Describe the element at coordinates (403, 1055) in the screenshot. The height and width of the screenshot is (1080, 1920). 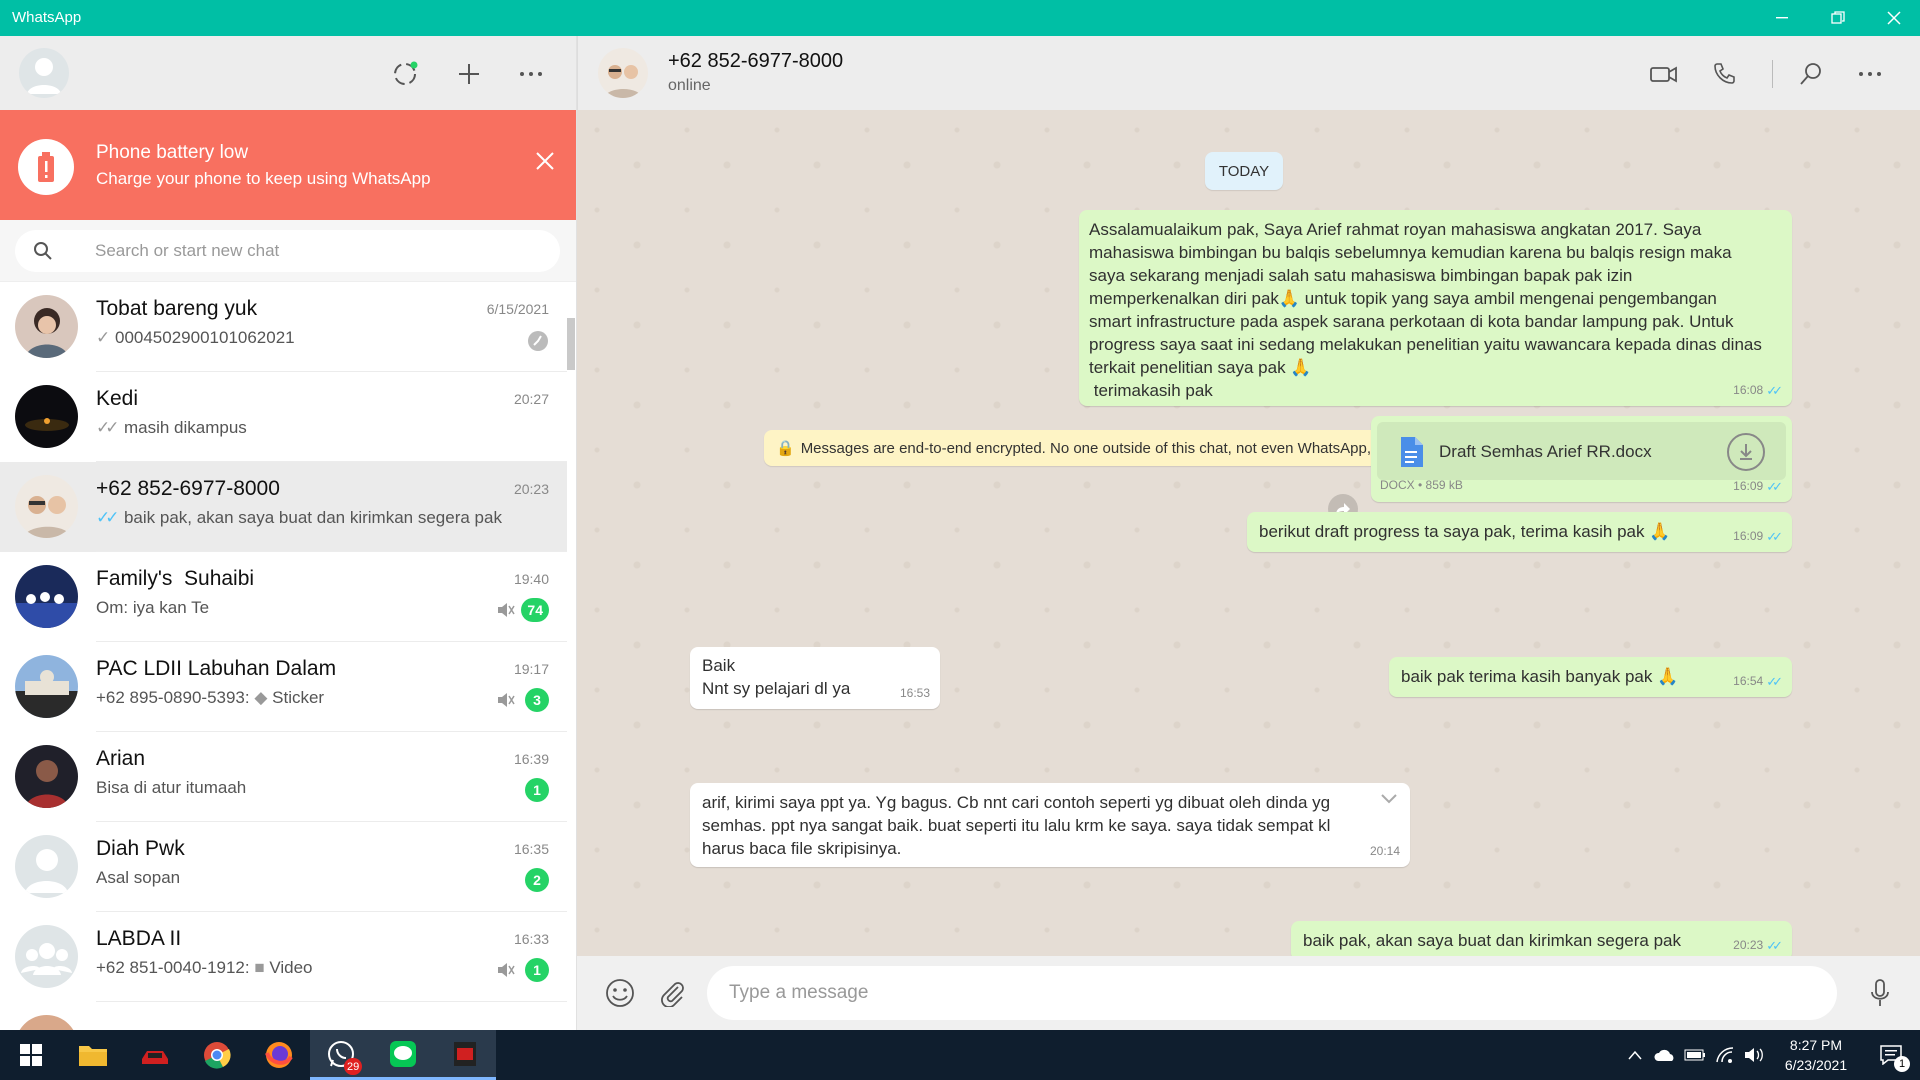
I see `taskbar-line` at that location.